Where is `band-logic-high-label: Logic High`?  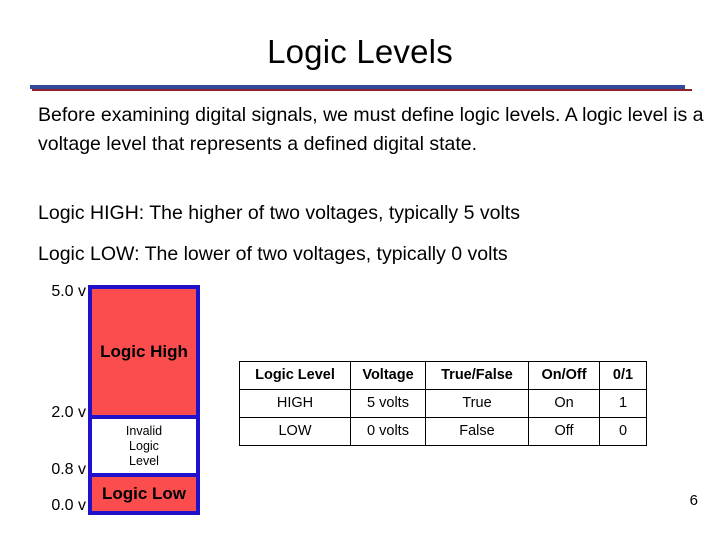
band-logic-high-label: Logic High is located at coordinates (144, 351).